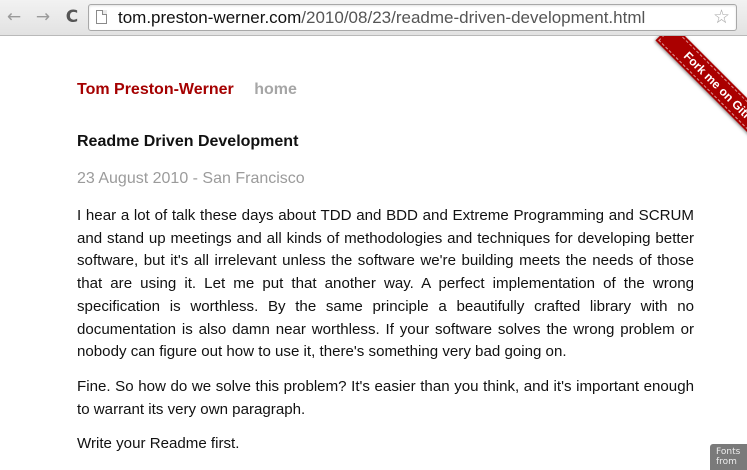  I want to click on post-title: Readme Driven Development, so click(188, 141).